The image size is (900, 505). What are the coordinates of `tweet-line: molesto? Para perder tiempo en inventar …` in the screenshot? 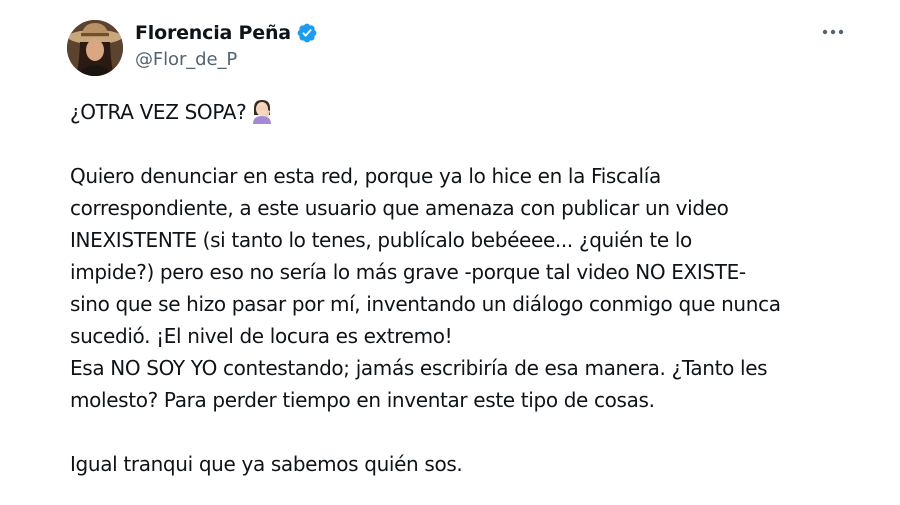 It's located at (362, 400).